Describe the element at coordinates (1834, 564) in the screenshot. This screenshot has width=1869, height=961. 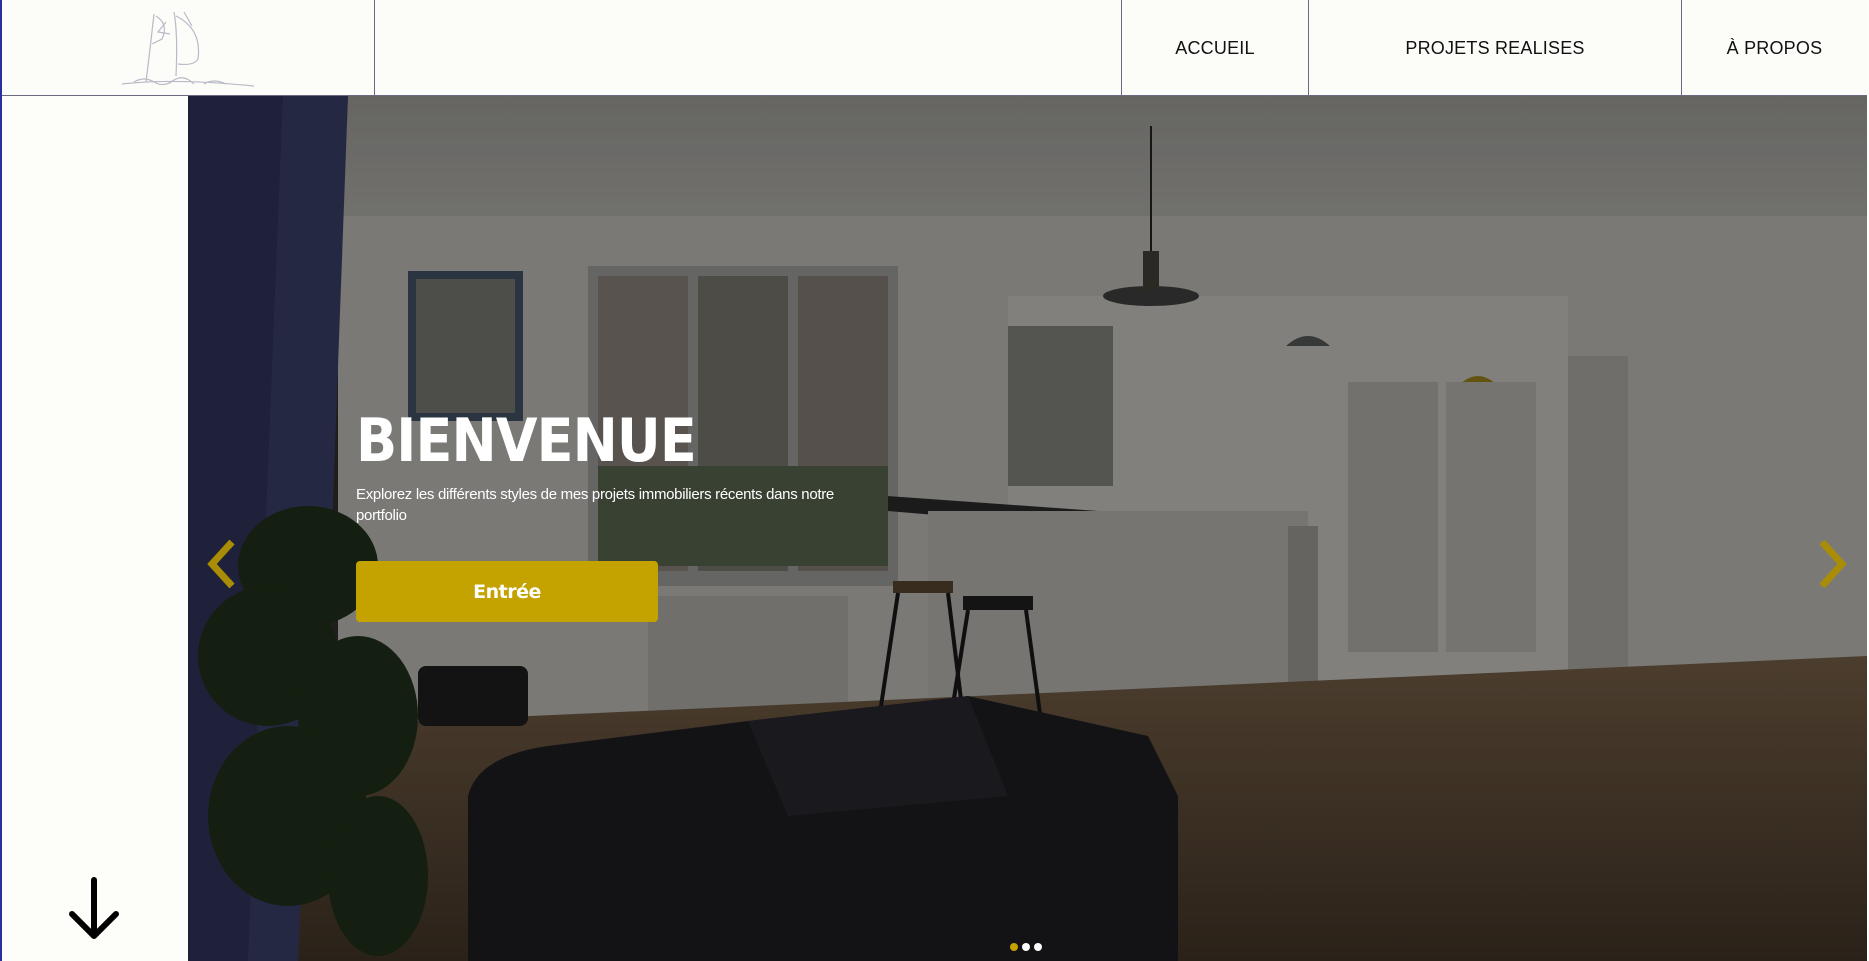
I see `chevron-right-icon` at that location.